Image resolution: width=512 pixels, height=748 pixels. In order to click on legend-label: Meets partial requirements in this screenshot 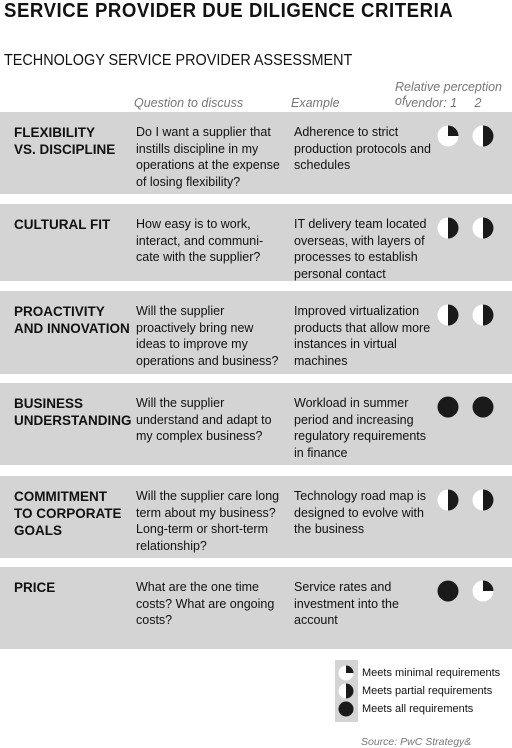, I will do `click(427, 691)`.